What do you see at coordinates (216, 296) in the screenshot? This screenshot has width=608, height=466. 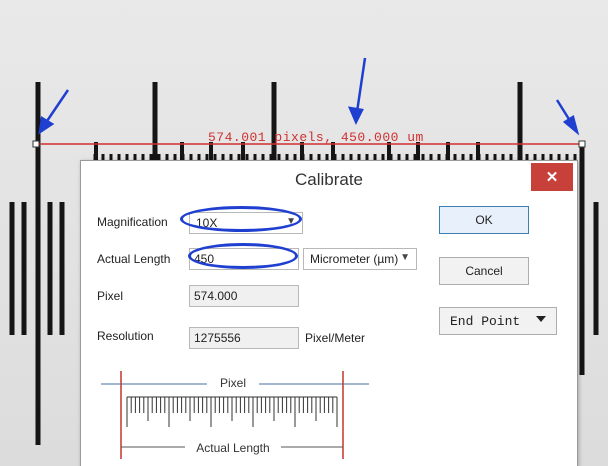 I see `pixel-value: 574.000` at bounding box center [216, 296].